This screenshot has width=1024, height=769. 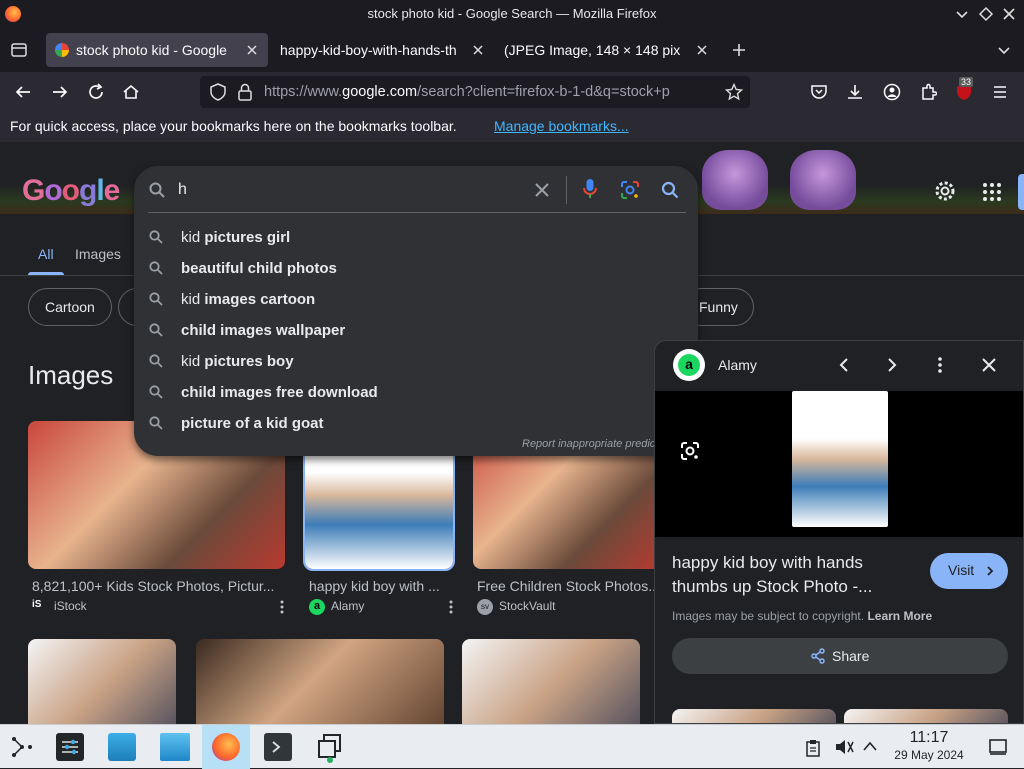 What do you see at coordinates (245, 92) in the screenshot?
I see `lock-icon` at bounding box center [245, 92].